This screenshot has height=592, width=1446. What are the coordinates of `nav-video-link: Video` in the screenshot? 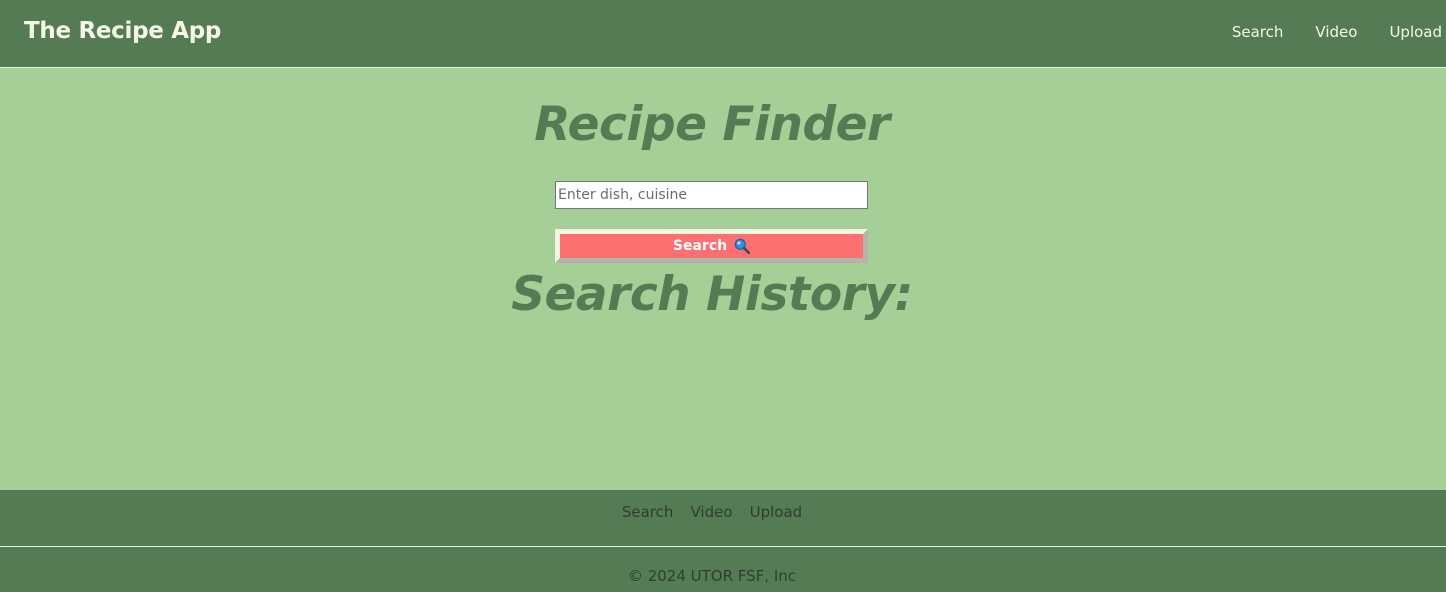 It's located at (1336, 32).